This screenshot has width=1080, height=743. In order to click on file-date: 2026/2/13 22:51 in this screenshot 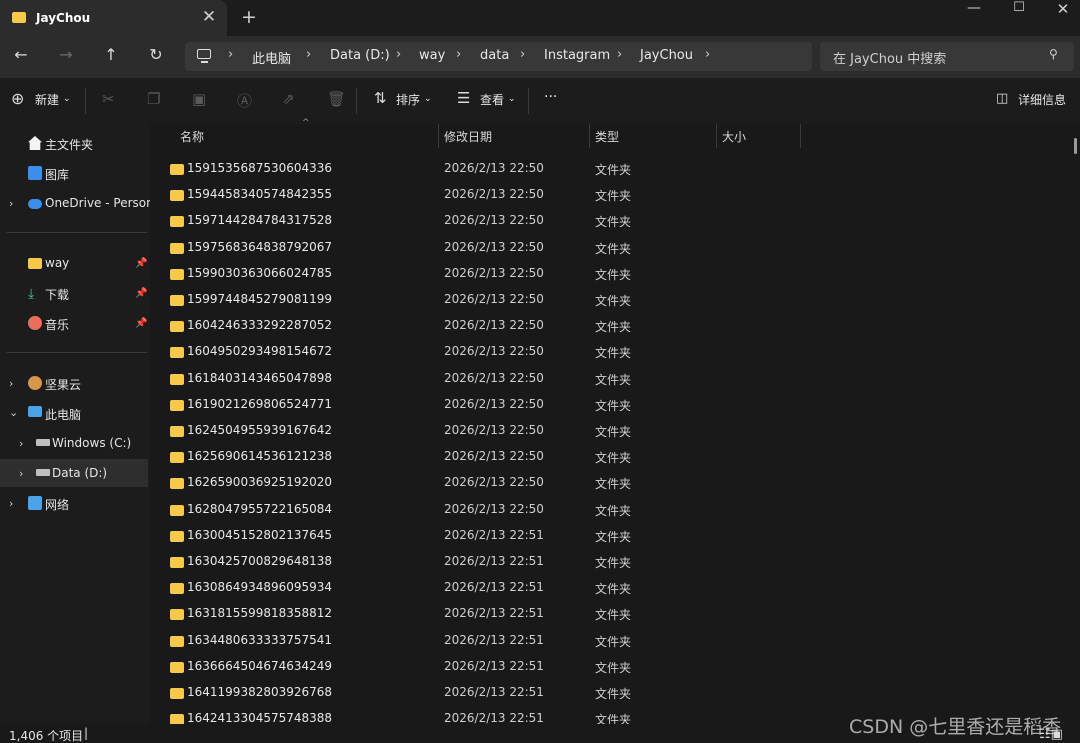, I will do `click(494, 692)`.